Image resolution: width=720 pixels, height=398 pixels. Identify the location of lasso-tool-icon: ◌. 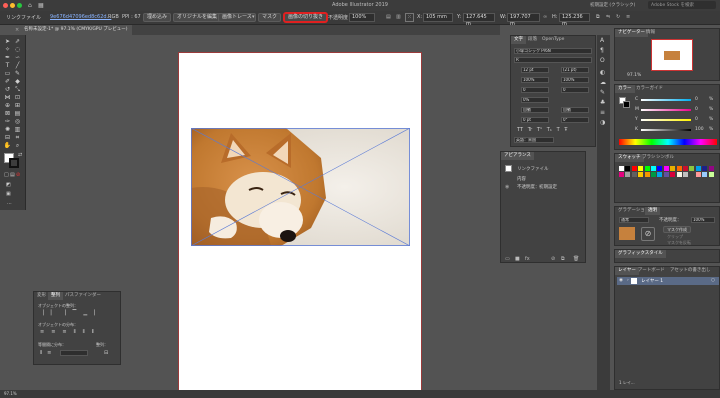
(17, 49).